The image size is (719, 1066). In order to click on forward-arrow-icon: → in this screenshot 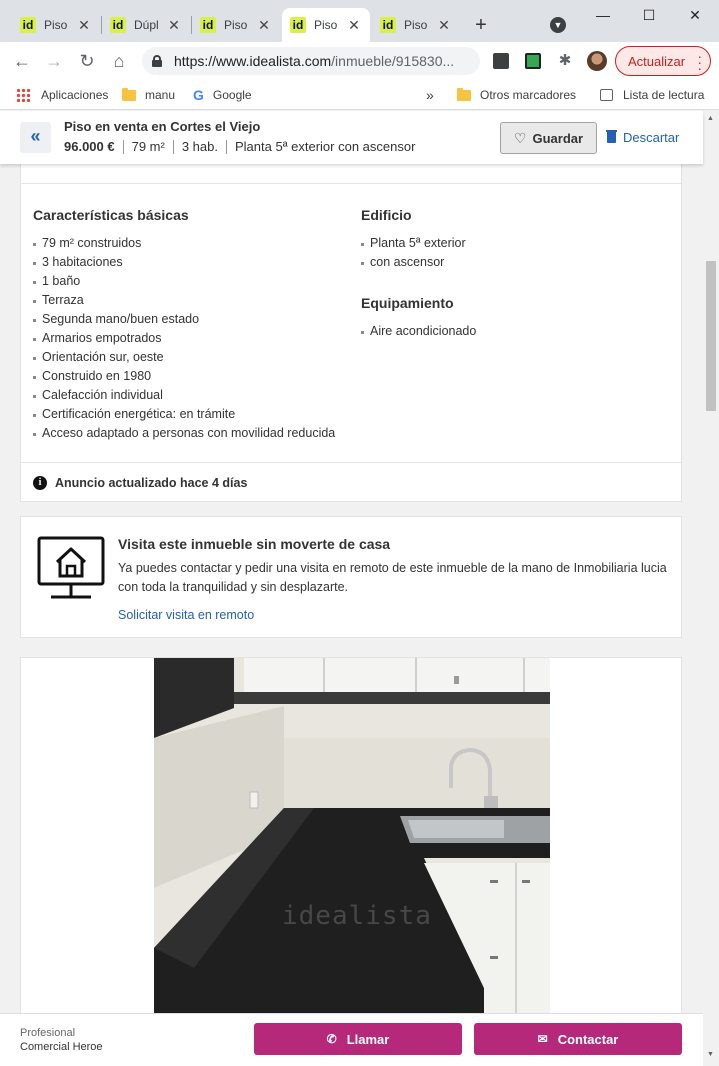, I will do `click(54, 61)`.